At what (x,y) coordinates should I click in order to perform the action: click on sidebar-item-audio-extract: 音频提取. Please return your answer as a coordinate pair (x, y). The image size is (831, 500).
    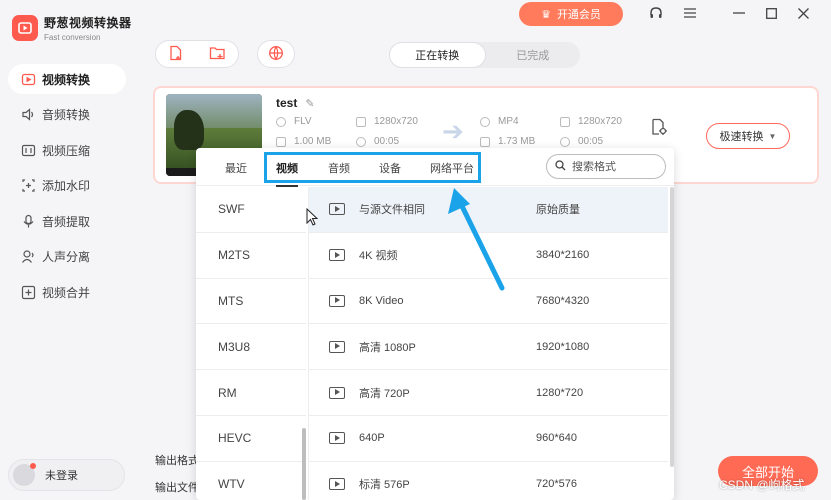
    Looking at the image, I should click on (67, 221).